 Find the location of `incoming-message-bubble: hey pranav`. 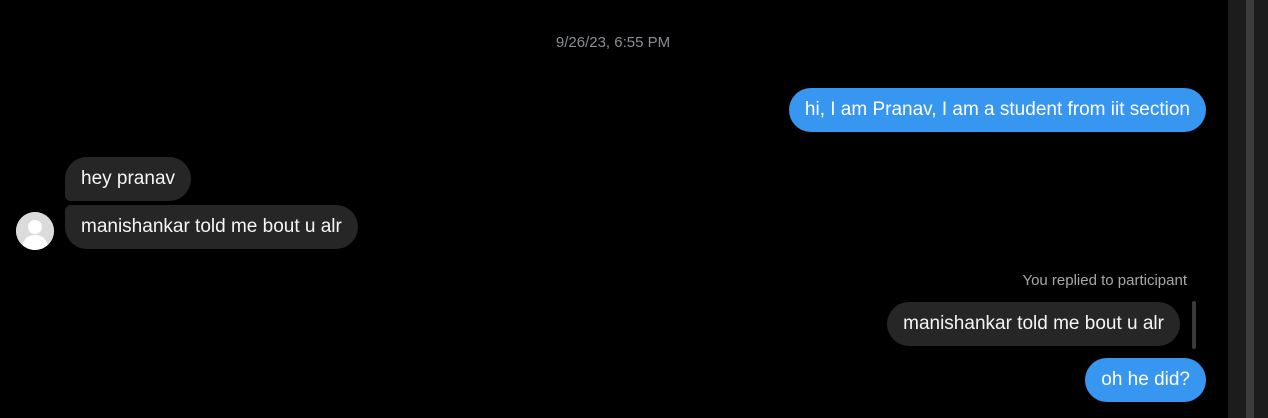

incoming-message-bubble: hey pranav is located at coordinates (128, 179).